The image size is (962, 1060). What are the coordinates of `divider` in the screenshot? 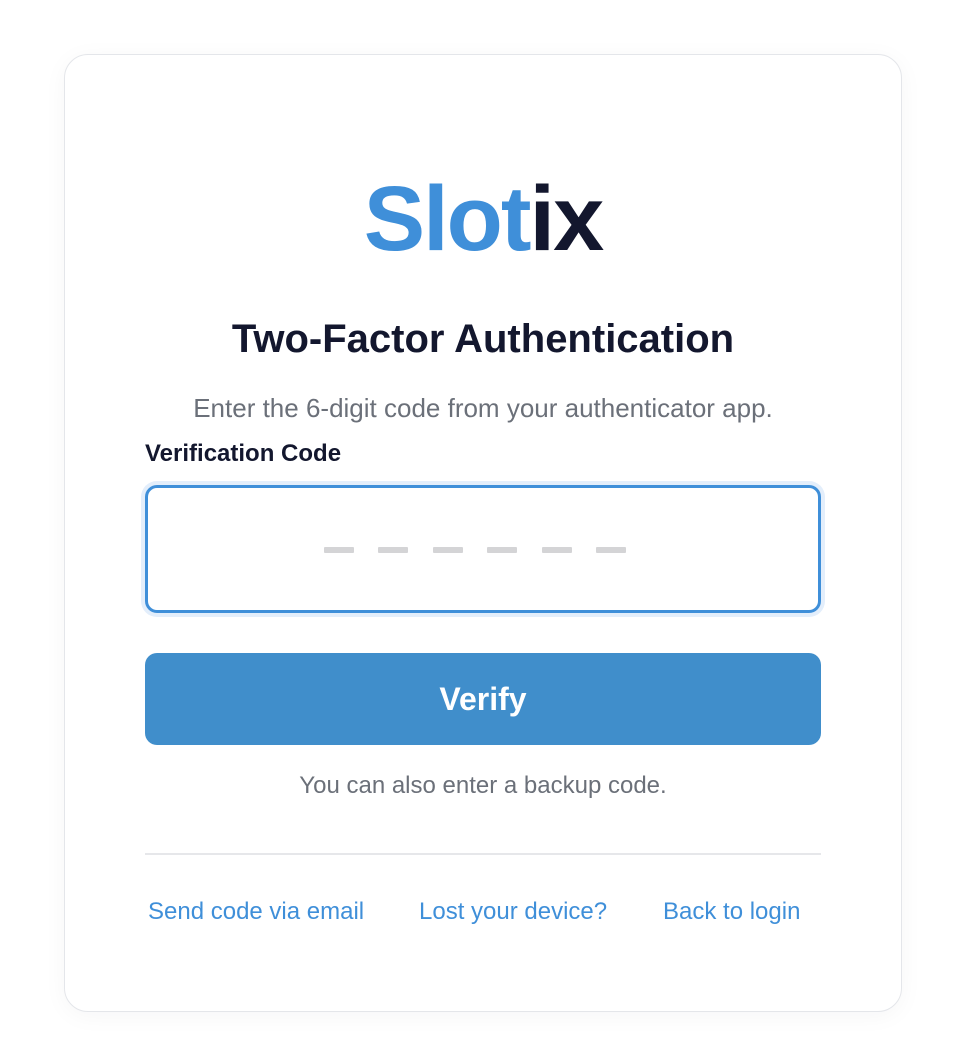 It's located at (483, 854).